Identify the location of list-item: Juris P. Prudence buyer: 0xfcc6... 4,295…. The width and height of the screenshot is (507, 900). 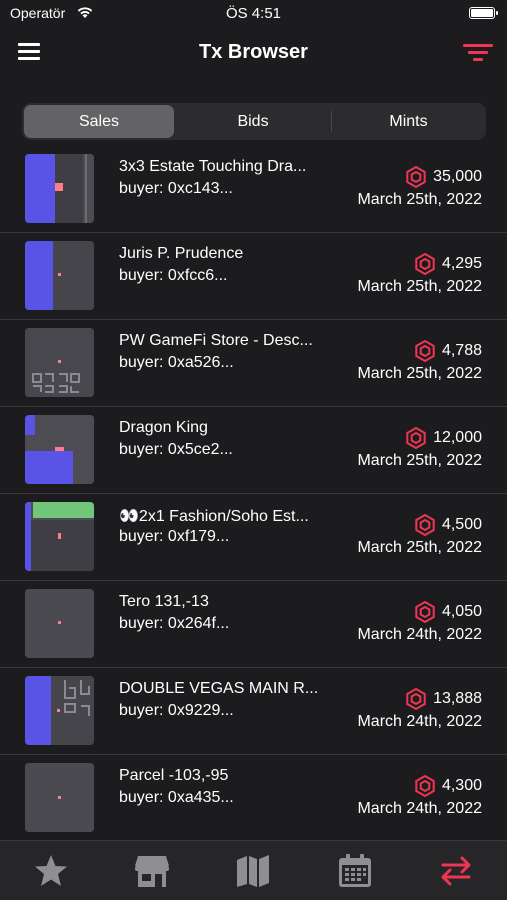
(253, 276).